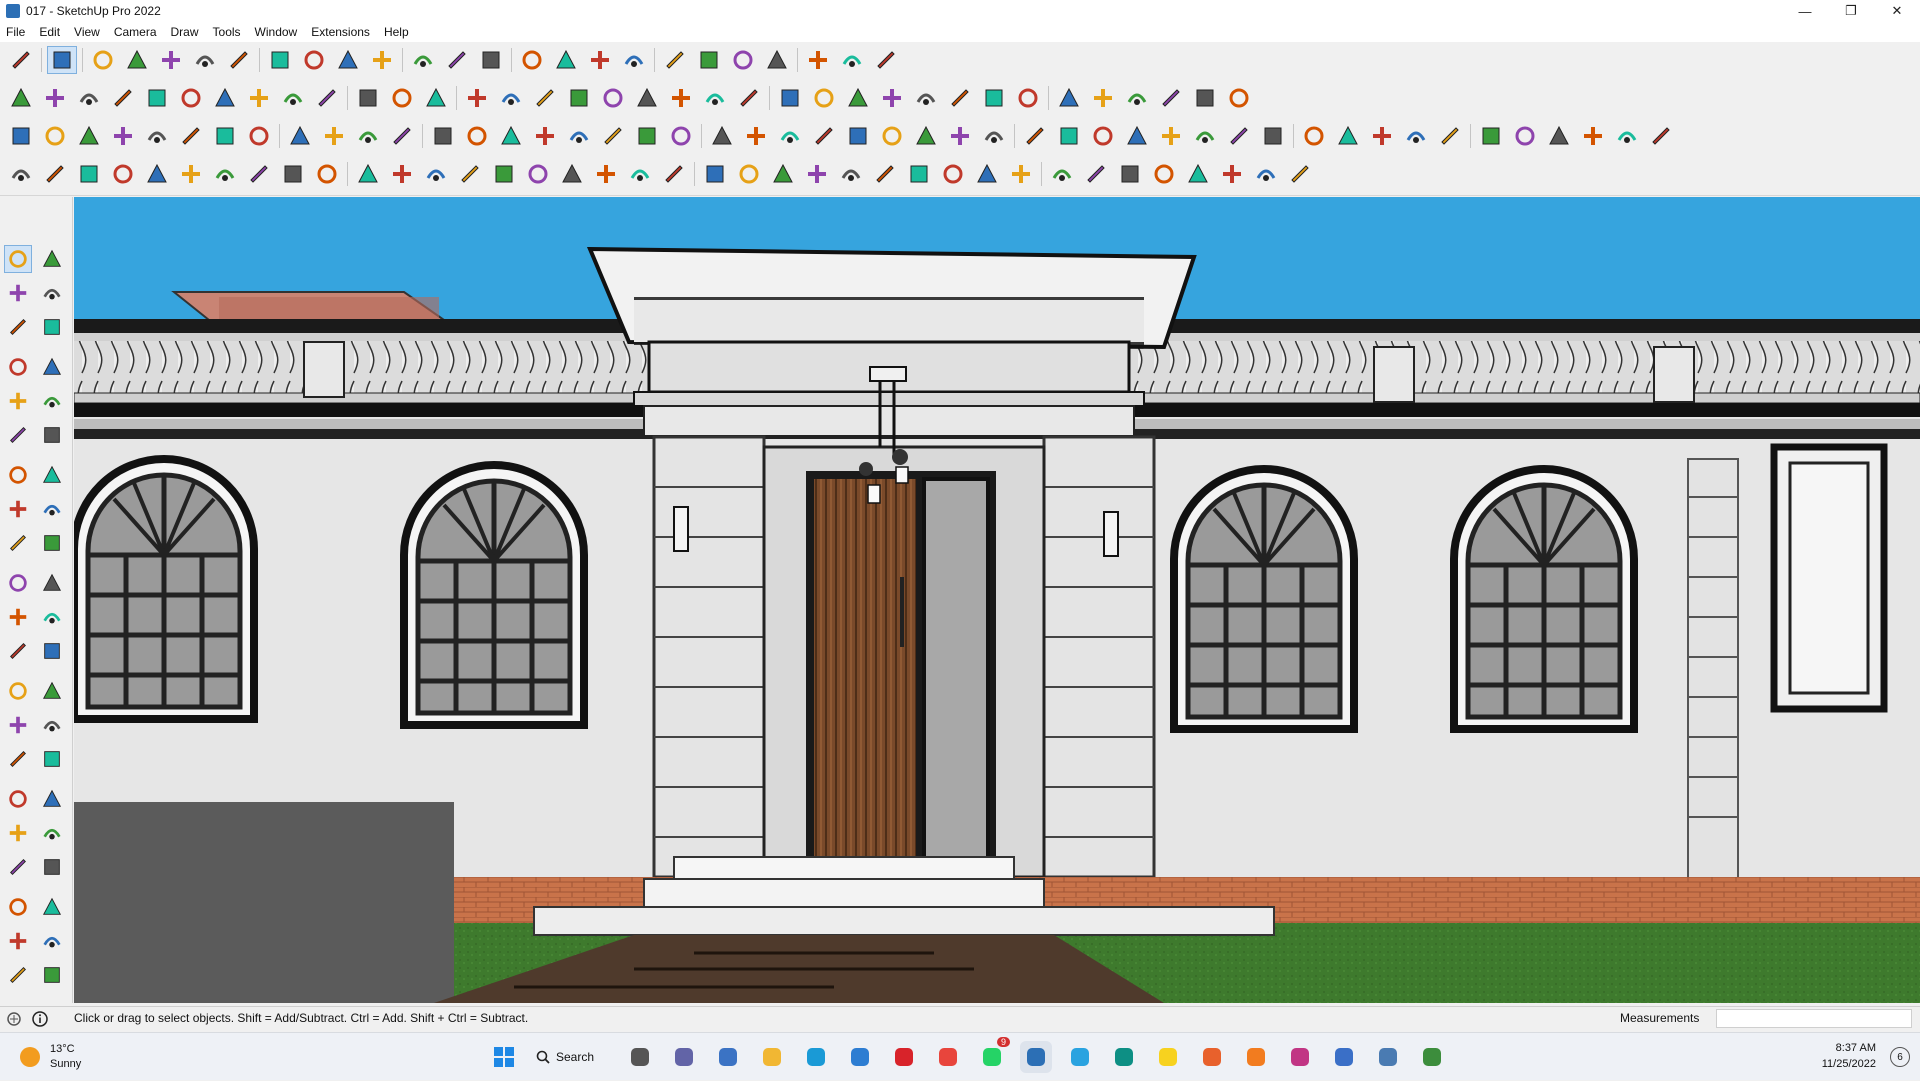 The image size is (1920, 1081). I want to click on row4-tool-2-icon, so click(55, 174).